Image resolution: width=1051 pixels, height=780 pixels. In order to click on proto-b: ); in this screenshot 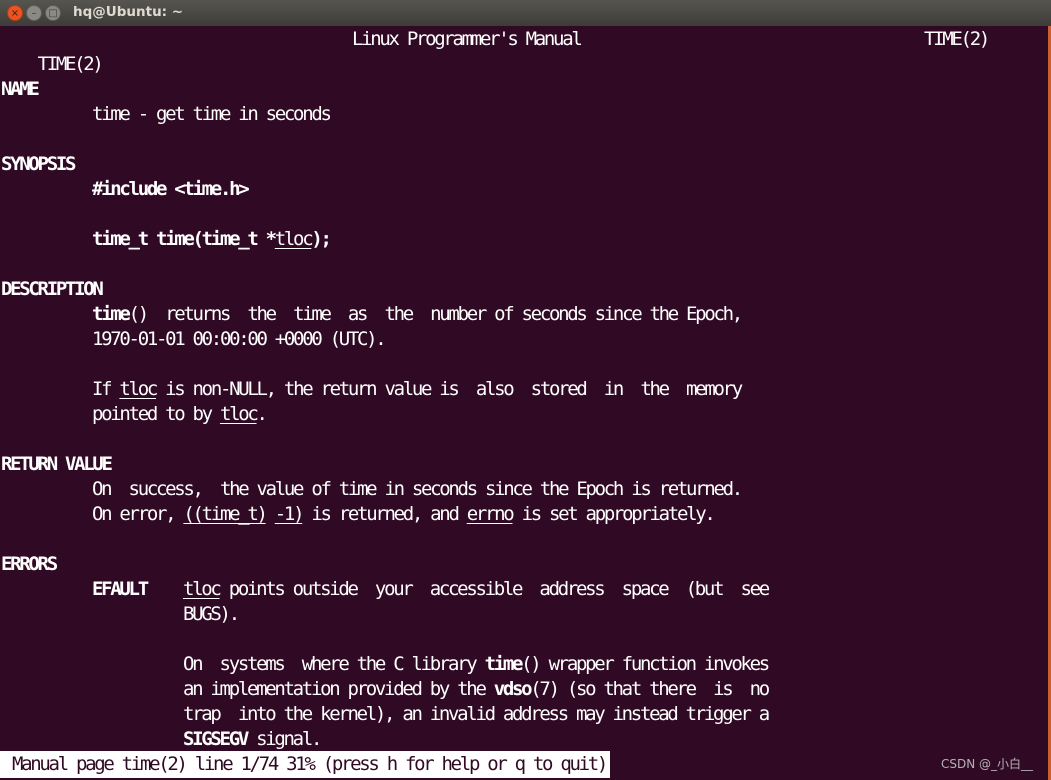, I will do `click(321, 239)`.